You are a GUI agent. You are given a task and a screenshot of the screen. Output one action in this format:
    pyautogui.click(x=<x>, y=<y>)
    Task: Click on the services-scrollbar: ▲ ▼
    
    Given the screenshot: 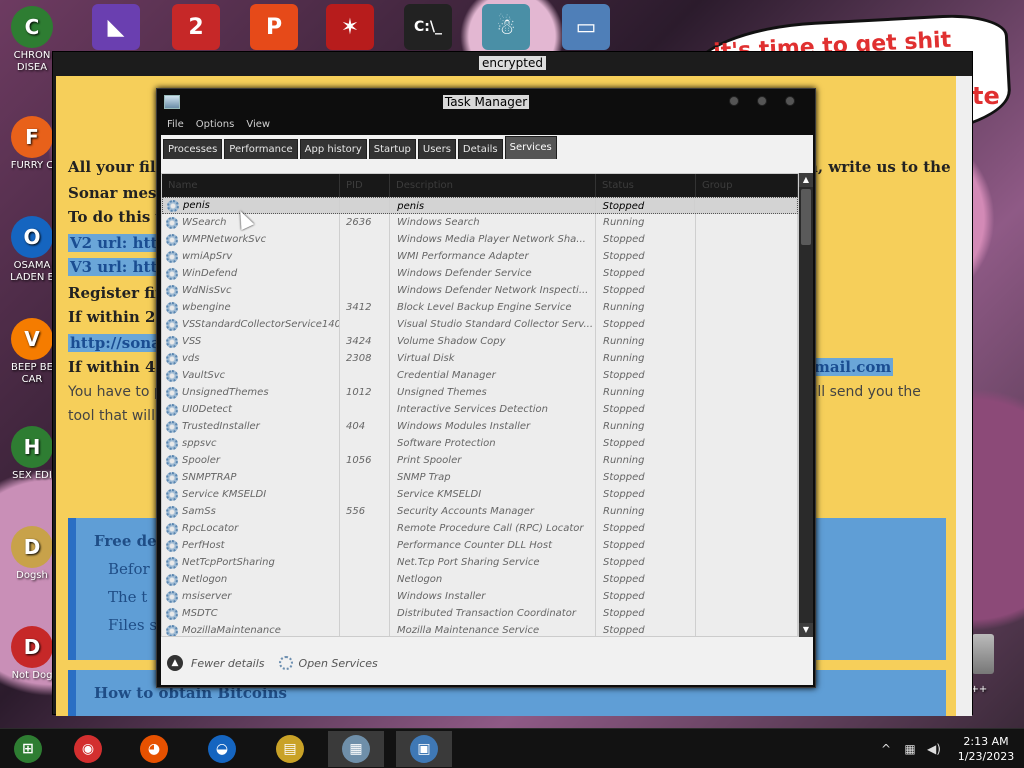 What is the action you would take?
    pyautogui.click(x=806, y=405)
    